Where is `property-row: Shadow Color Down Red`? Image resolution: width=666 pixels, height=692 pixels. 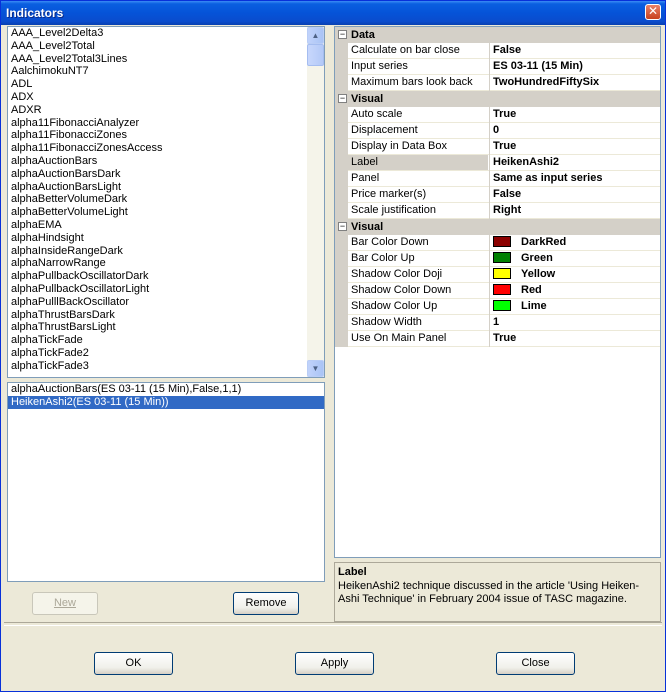 property-row: Shadow Color Down Red is located at coordinates (497, 291).